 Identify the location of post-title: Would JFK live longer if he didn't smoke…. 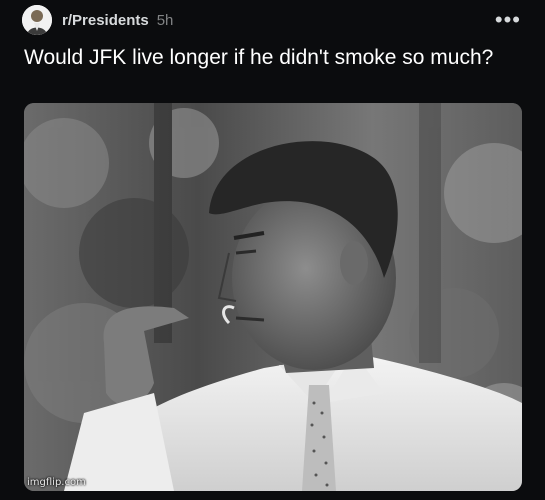
(259, 57).